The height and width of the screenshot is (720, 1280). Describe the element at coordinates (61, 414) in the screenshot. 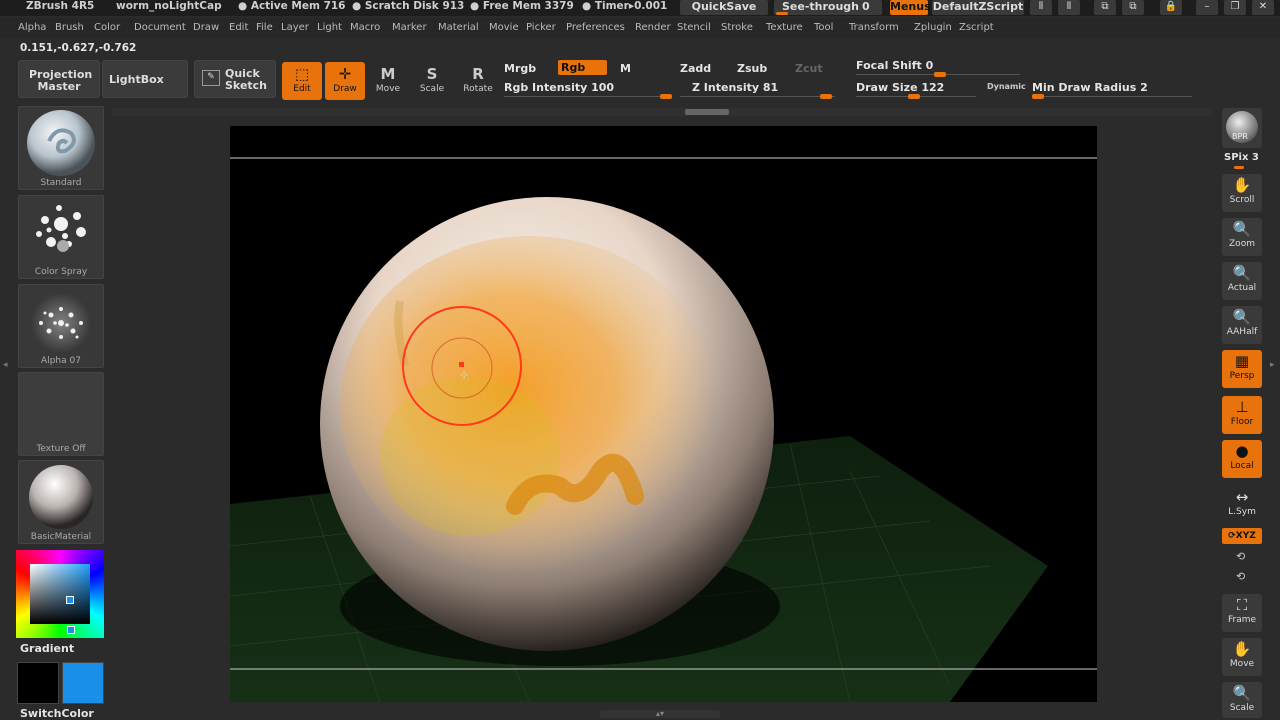

I see `texture-slot: Texture Off` at that location.